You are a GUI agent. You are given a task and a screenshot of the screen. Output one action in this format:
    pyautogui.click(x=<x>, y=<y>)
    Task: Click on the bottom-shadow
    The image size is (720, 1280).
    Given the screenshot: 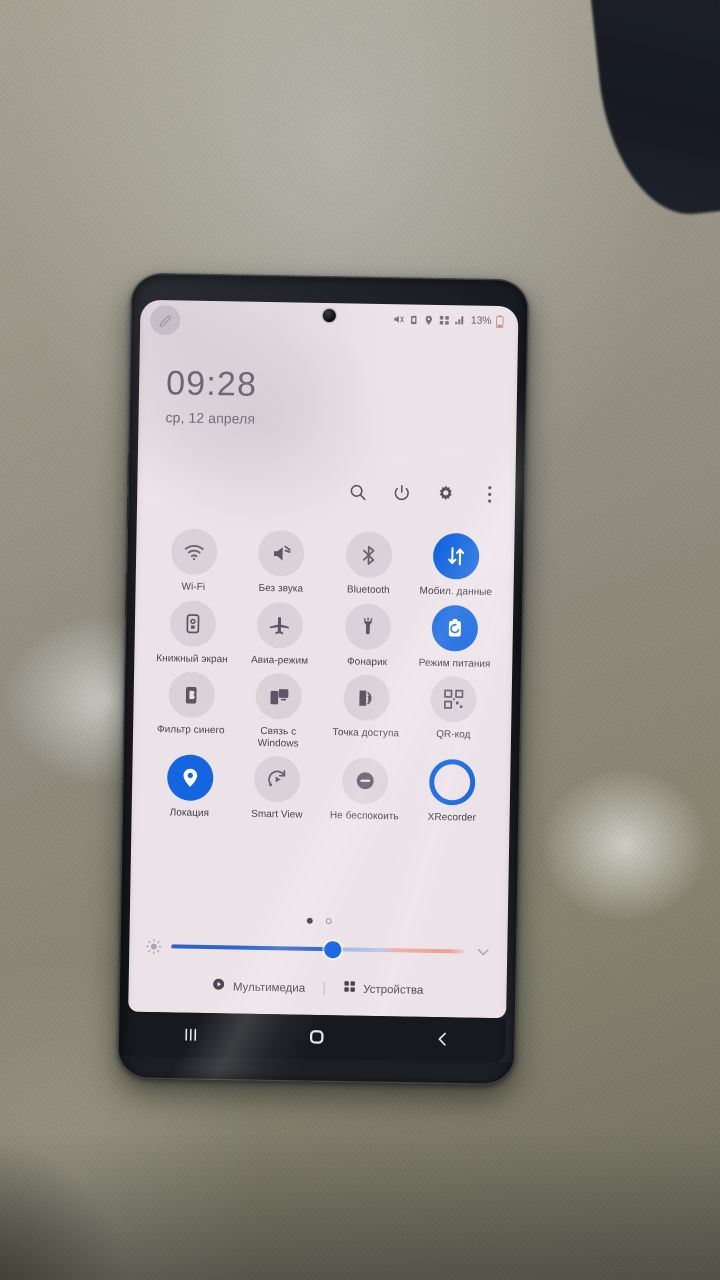 What is the action you would take?
    pyautogui.click(x=360, y=1205)
    